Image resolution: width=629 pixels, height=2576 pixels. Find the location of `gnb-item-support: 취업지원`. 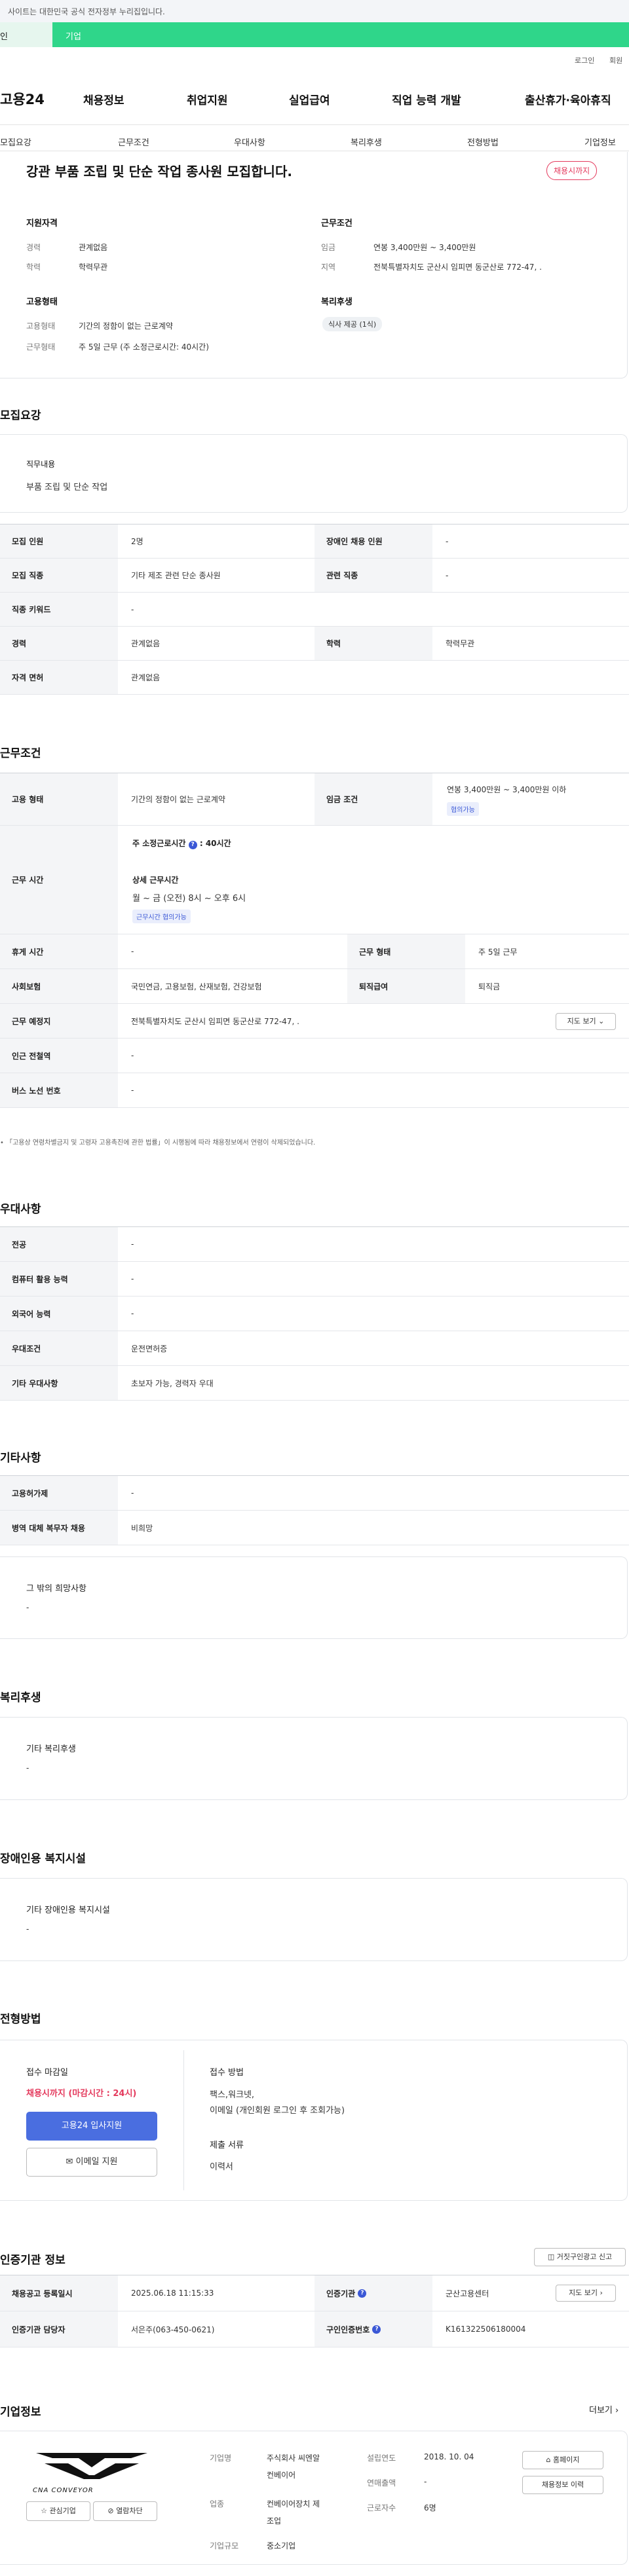

gnb-item-support: 취업지원 is located at coordinates (207, 99).